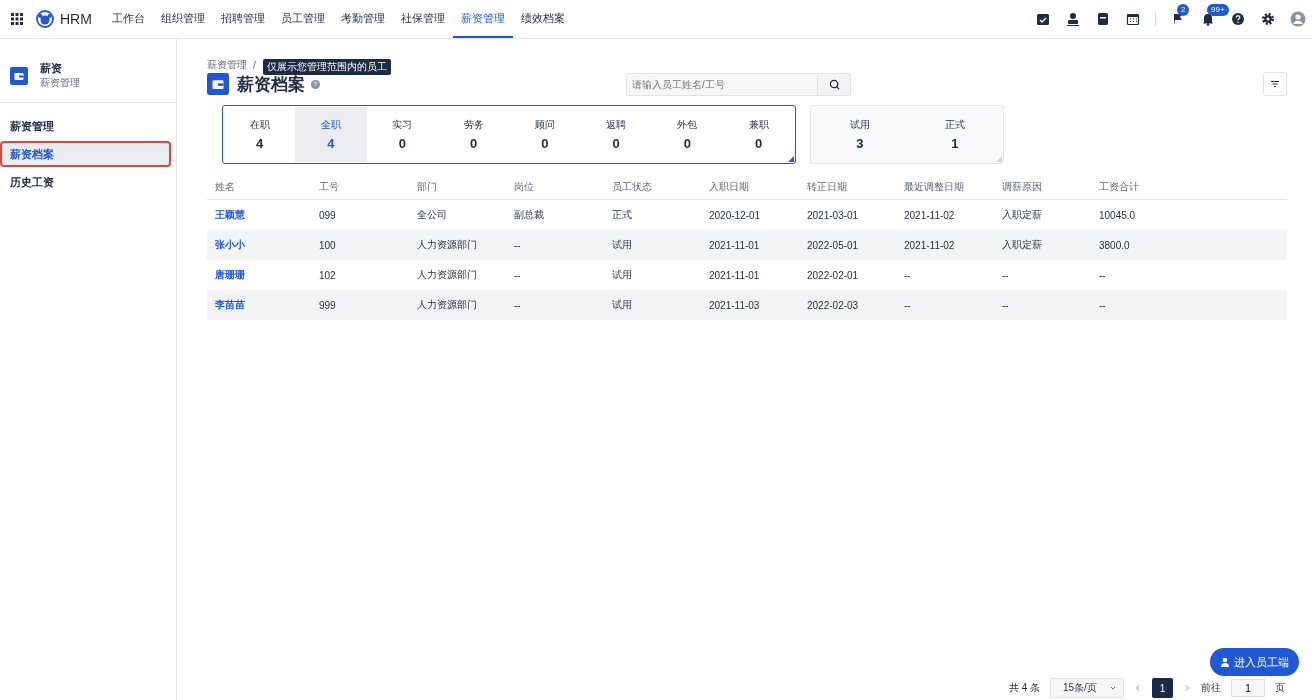 The height and width of the screenshot is (700, 1312). What do you see at coordinates (1162, 688) in the screenshot?
I see `page-number: 1` at bounding box center [1162, 688].